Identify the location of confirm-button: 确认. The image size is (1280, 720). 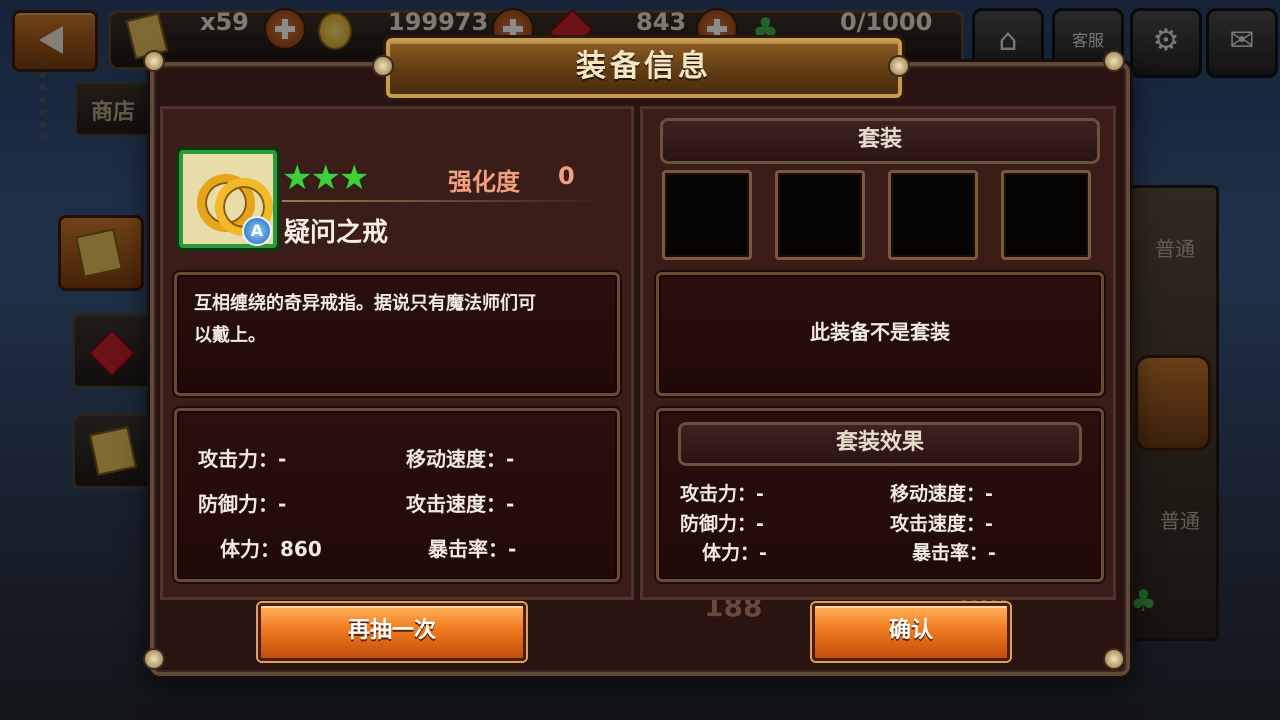
(911, 632).